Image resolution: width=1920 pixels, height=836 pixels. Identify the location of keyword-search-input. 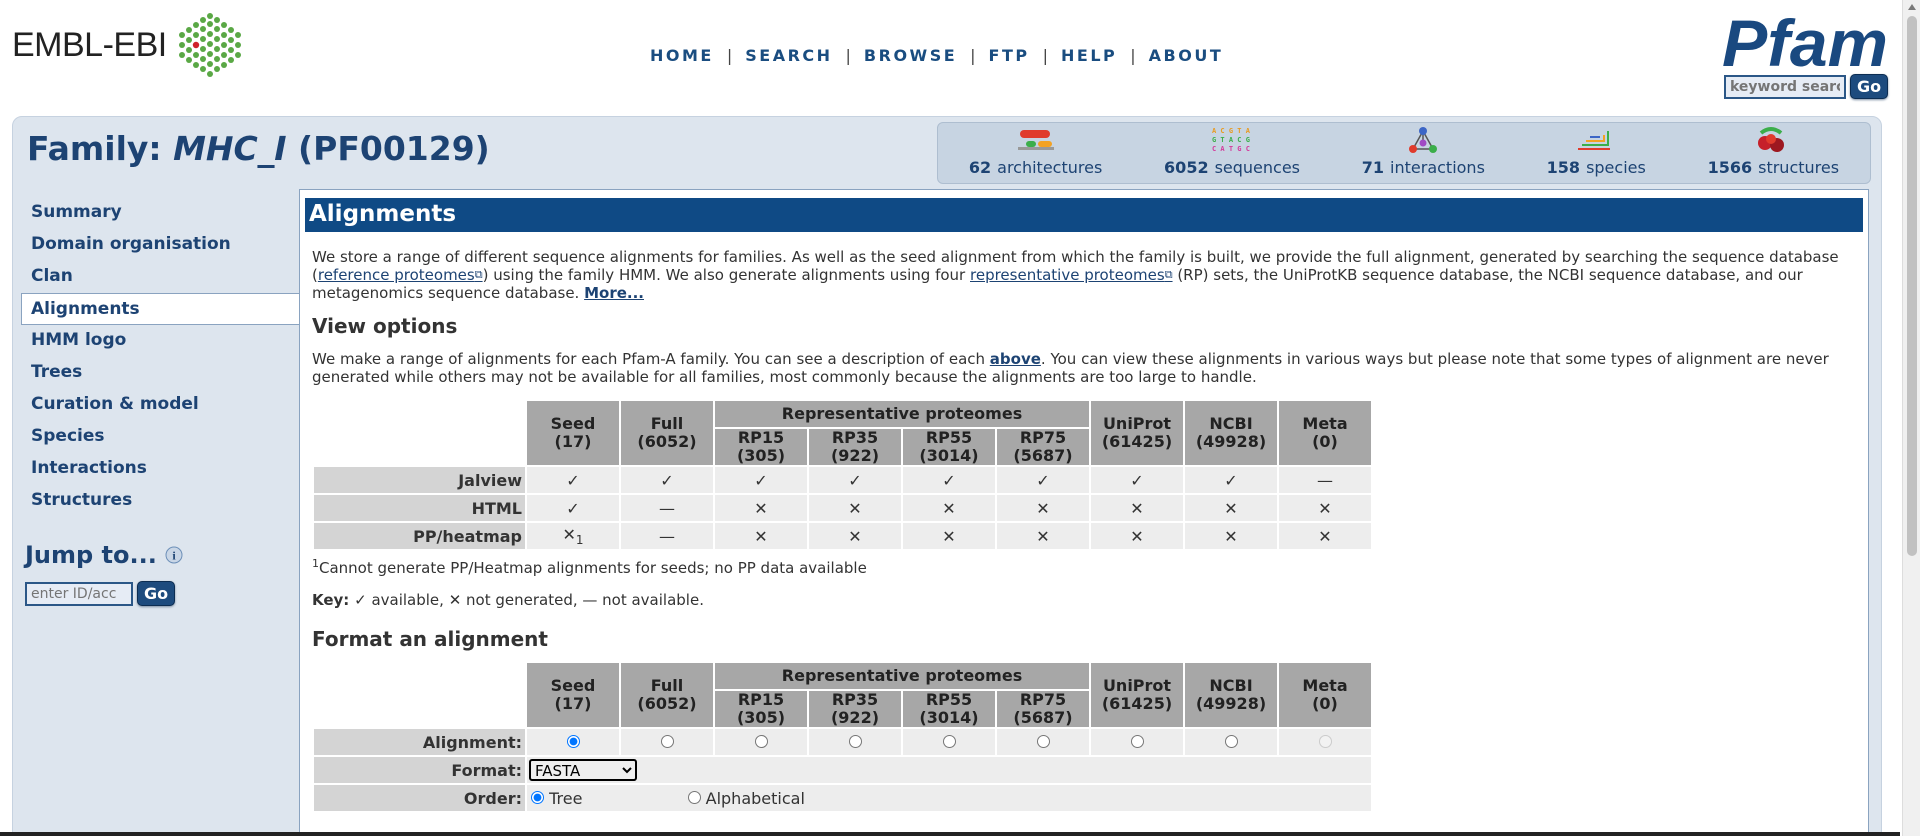
(1785, 86).